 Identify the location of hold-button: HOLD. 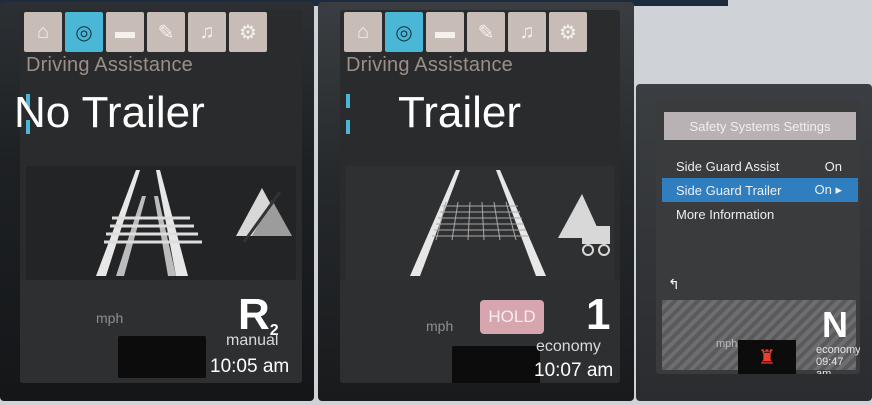
(512, 317).